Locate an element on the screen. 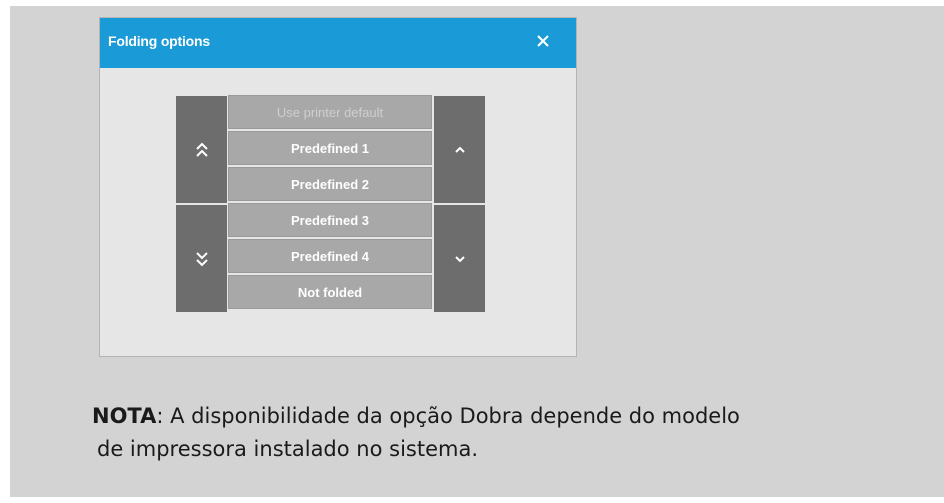  chevron-down-icon is located at coordinates (459, 258).